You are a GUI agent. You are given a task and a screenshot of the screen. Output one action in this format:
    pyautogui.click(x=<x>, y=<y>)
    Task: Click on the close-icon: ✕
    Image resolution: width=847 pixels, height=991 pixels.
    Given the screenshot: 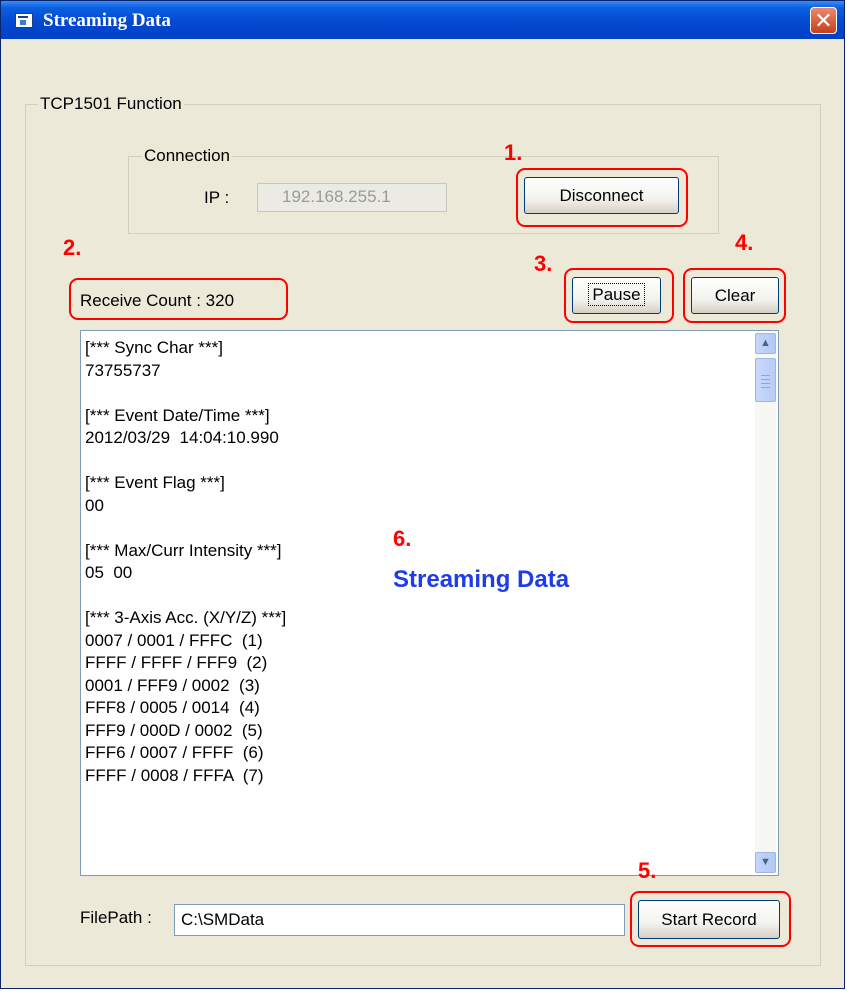 What is the action you would take?
    pyautogui.click(x=823, y=20)
    